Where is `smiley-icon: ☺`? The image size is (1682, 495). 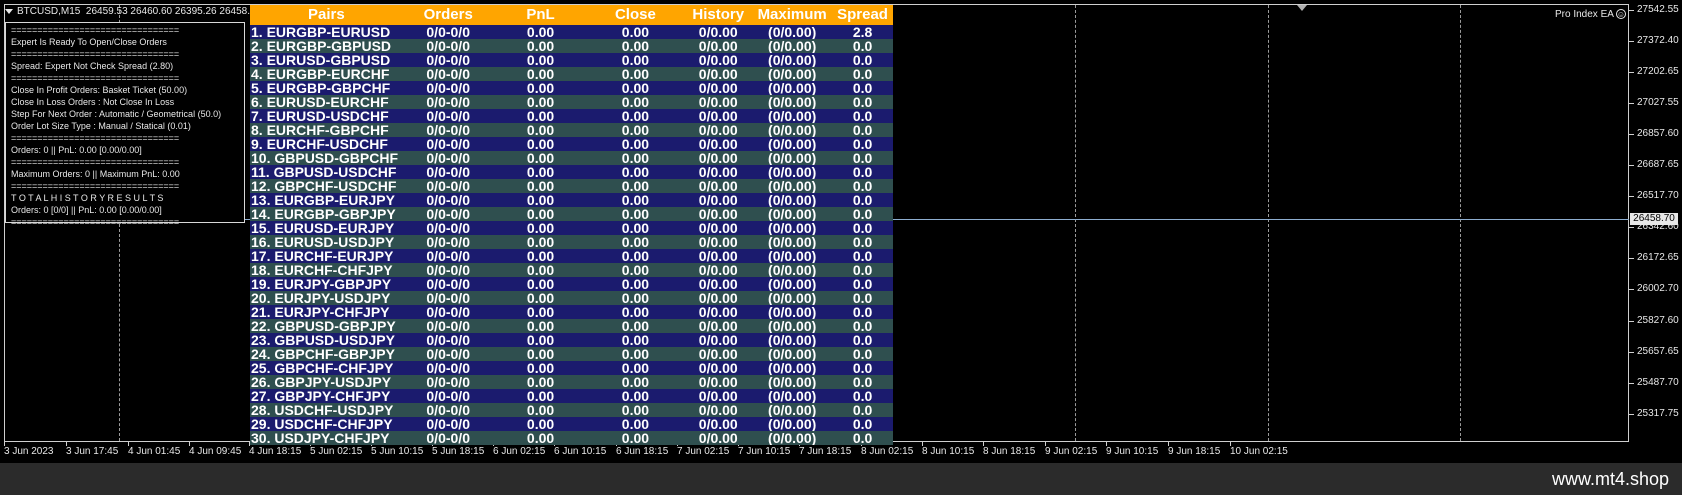 smiley-icon: ☺ is located at coordinates (1620, 14).